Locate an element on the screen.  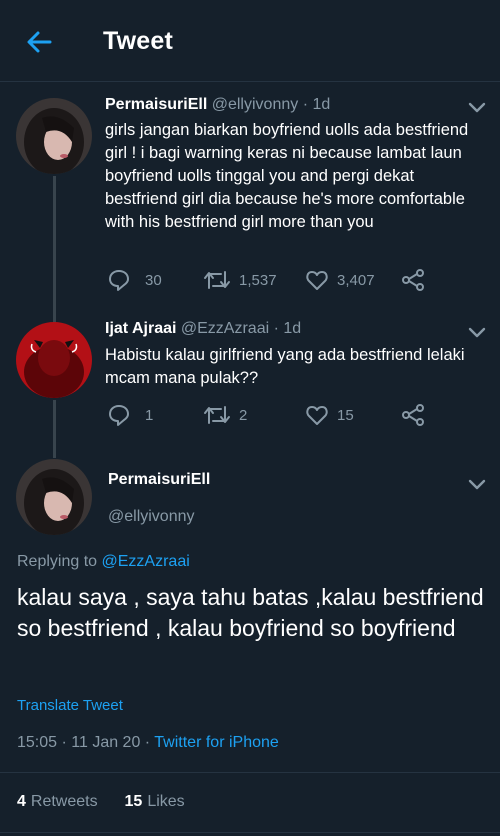
tweet-header: PermaisuriEll @ellyivonny · 1d is located at coordinates (218, 104).